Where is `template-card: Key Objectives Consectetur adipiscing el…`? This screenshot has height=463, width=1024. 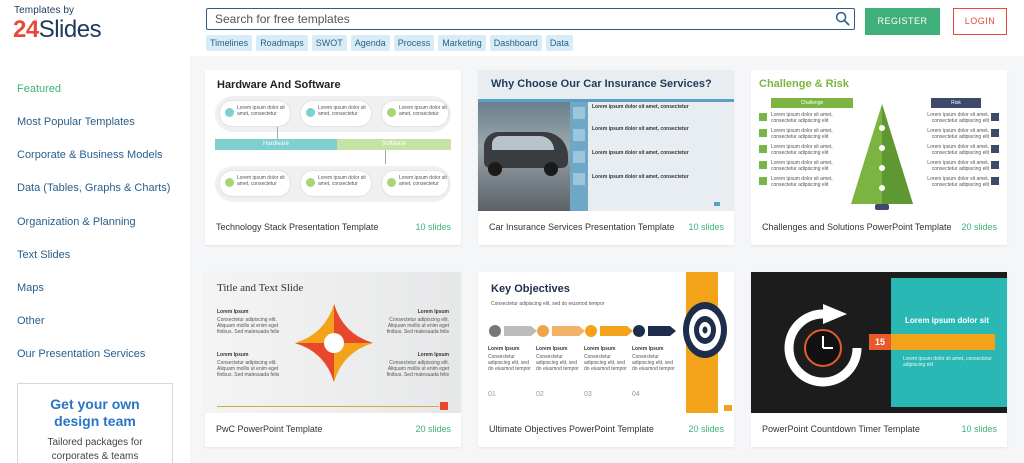 template-card: Key Objectives Consectetur adipiscing el… is located at coordinates (606, 359).